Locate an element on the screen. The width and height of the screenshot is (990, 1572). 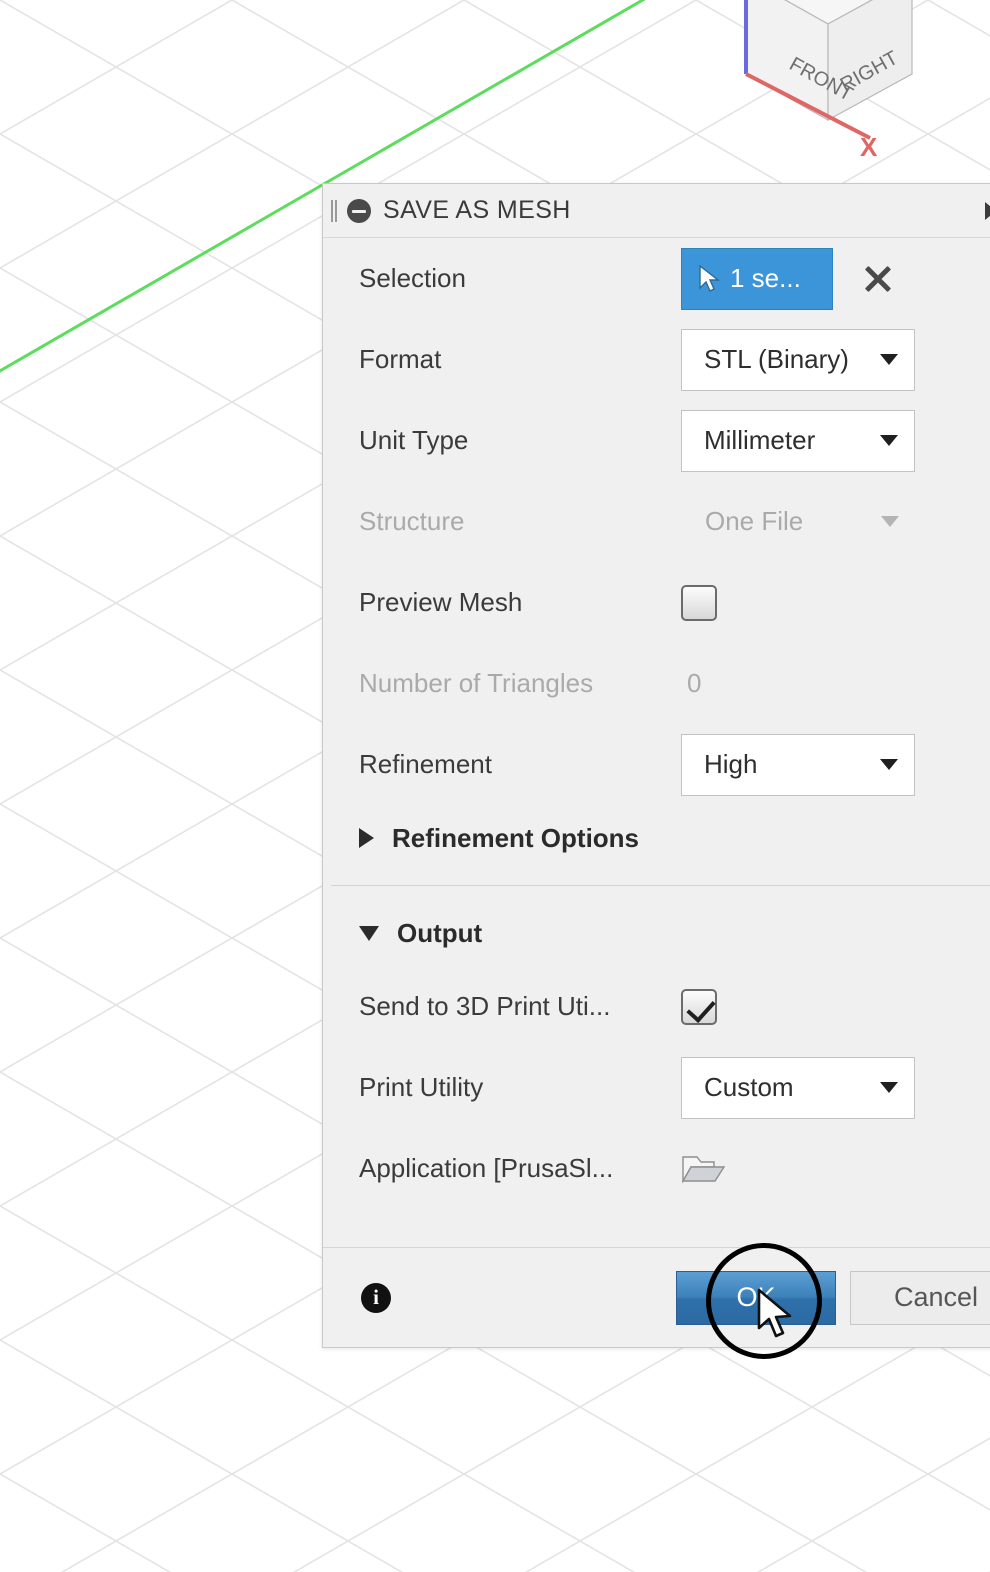
label-print-utility: Print Utility is located at coordinates (421, 1087).